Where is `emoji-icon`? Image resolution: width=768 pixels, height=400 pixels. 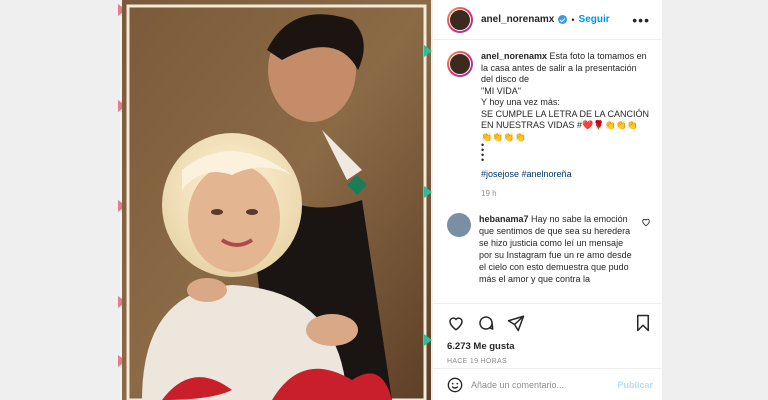 emoji-icon is located at coordinates (455, 385).